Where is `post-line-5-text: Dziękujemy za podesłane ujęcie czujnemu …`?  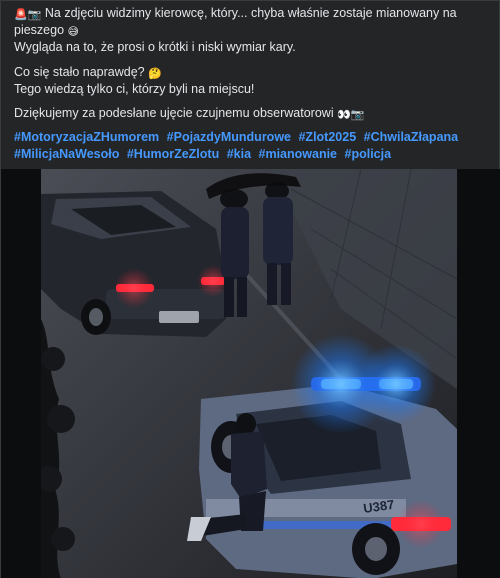 post-line-5-text: Dziękujemy za podesłane ujęcie czujnemu … is located at coordinates (174, 113).